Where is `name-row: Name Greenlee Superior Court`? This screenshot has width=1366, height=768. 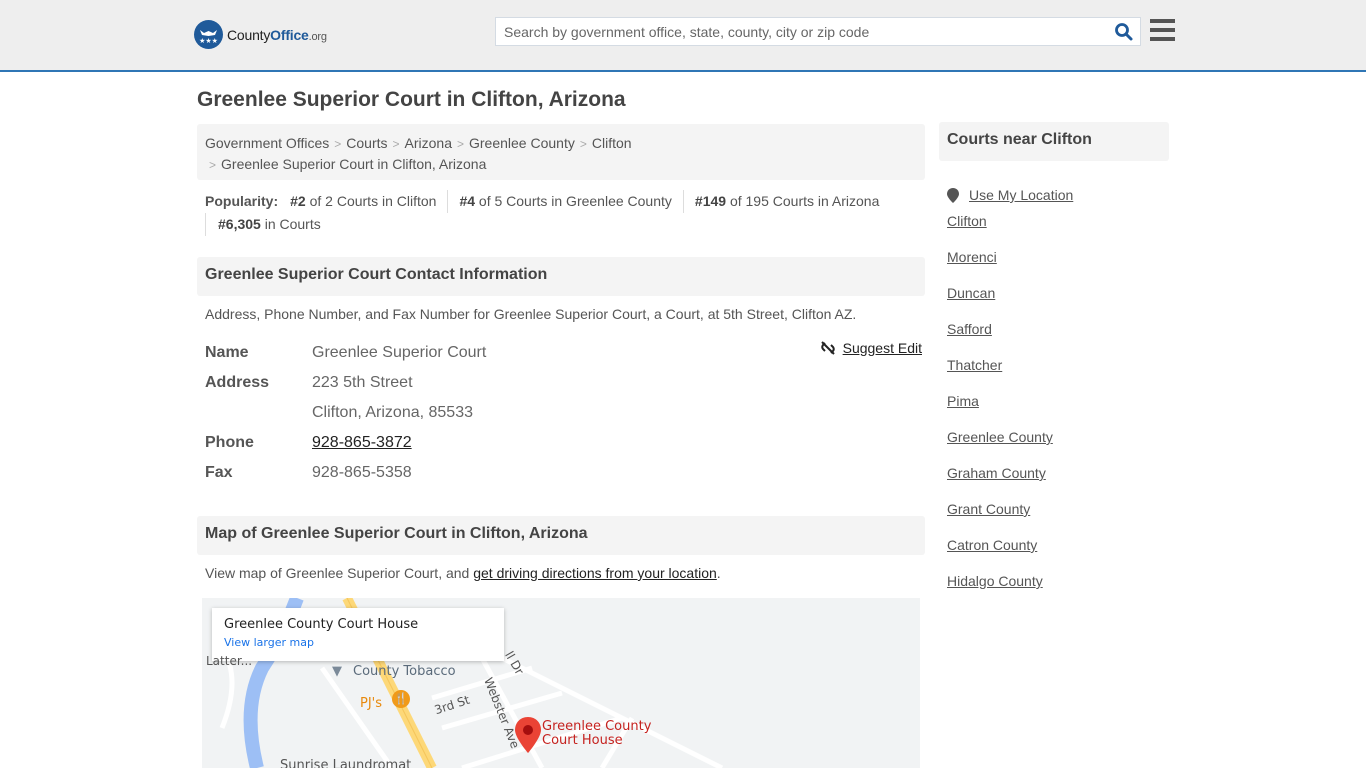 name-row: Name Greenlee Superior Court is located at coordinates (346, 352).